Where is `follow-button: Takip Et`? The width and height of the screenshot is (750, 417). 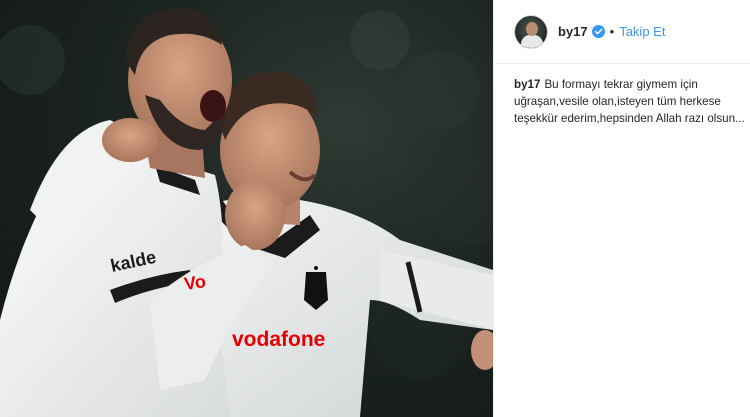 follow-button: Takip Et is located at coordinates (642, 31).